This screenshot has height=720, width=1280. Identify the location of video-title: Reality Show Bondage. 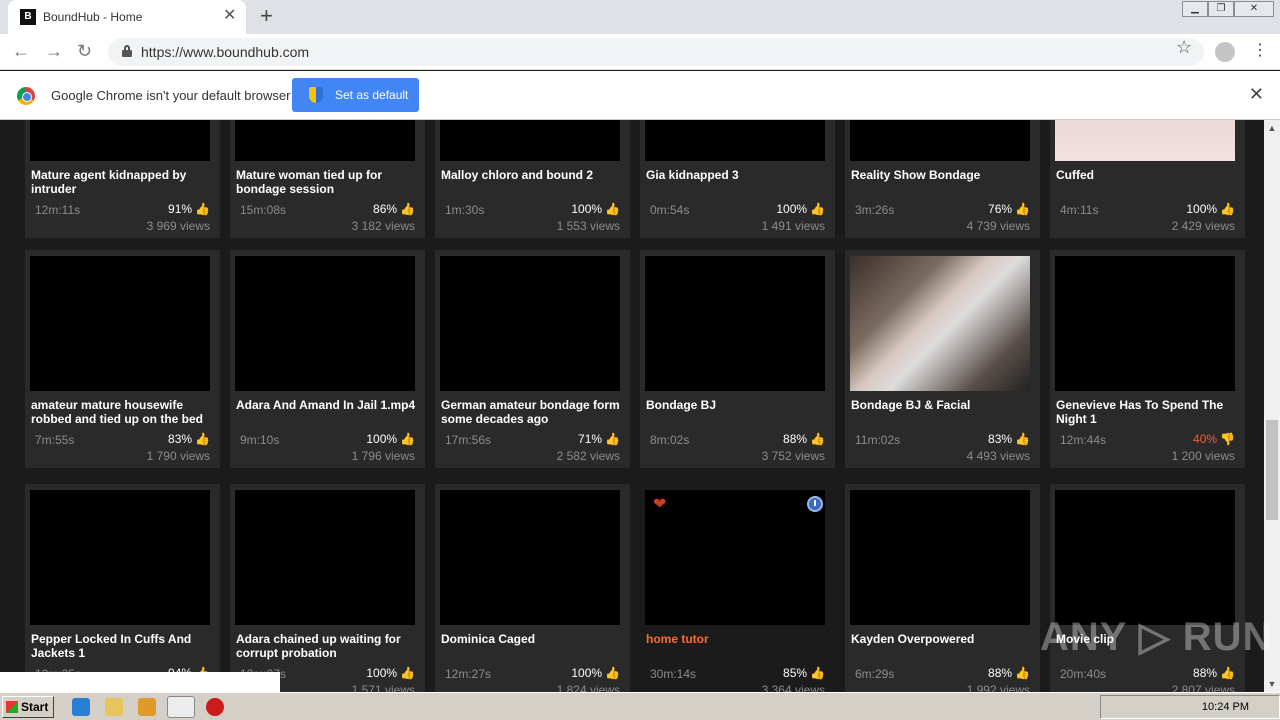
(941, 175).